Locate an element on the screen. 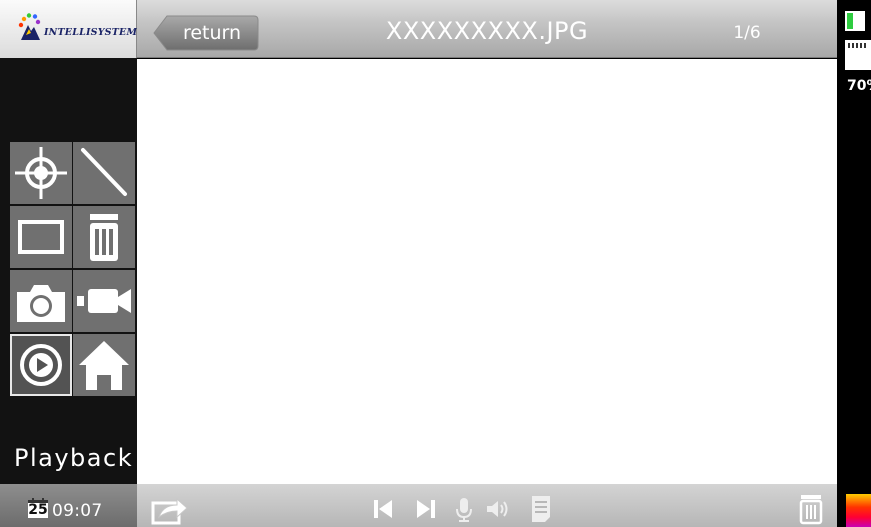 This screenshot has width=871, height=527. page-counter: 1/6 is located at coordinates (747, 33).